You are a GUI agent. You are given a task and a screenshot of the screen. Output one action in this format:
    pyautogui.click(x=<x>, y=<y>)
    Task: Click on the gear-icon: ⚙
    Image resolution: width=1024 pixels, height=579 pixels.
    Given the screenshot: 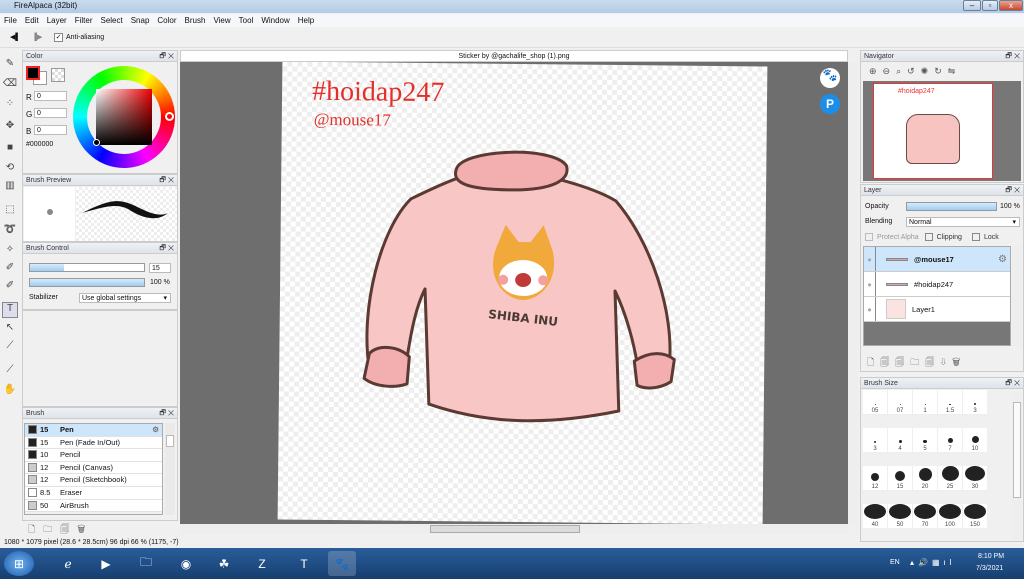 What is the action you would take?
    pyautogui.click(x=155, y=430)
    